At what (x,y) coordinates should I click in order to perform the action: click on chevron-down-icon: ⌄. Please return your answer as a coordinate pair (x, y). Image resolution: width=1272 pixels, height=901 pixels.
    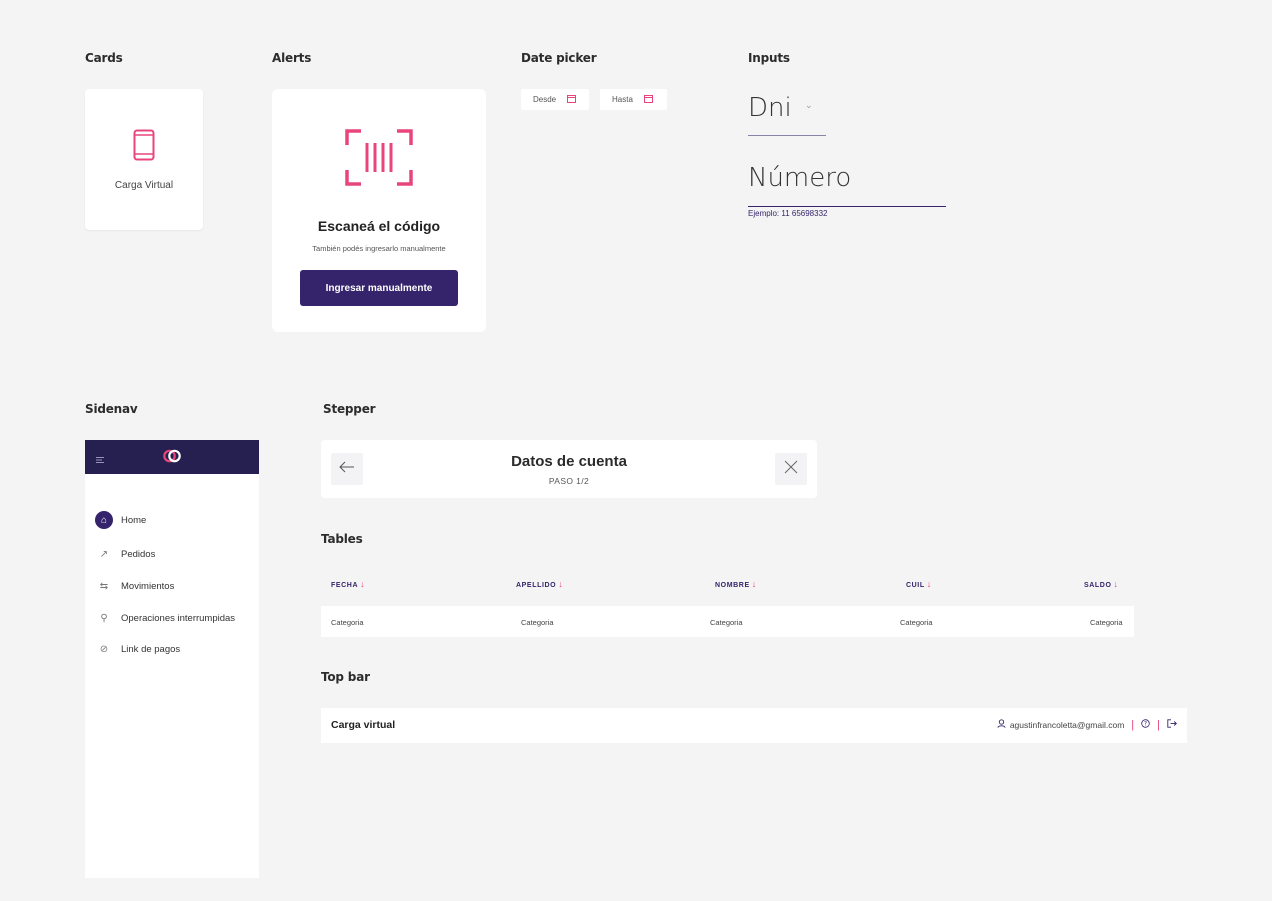
    Looking at the image, I should click on (809, 105).